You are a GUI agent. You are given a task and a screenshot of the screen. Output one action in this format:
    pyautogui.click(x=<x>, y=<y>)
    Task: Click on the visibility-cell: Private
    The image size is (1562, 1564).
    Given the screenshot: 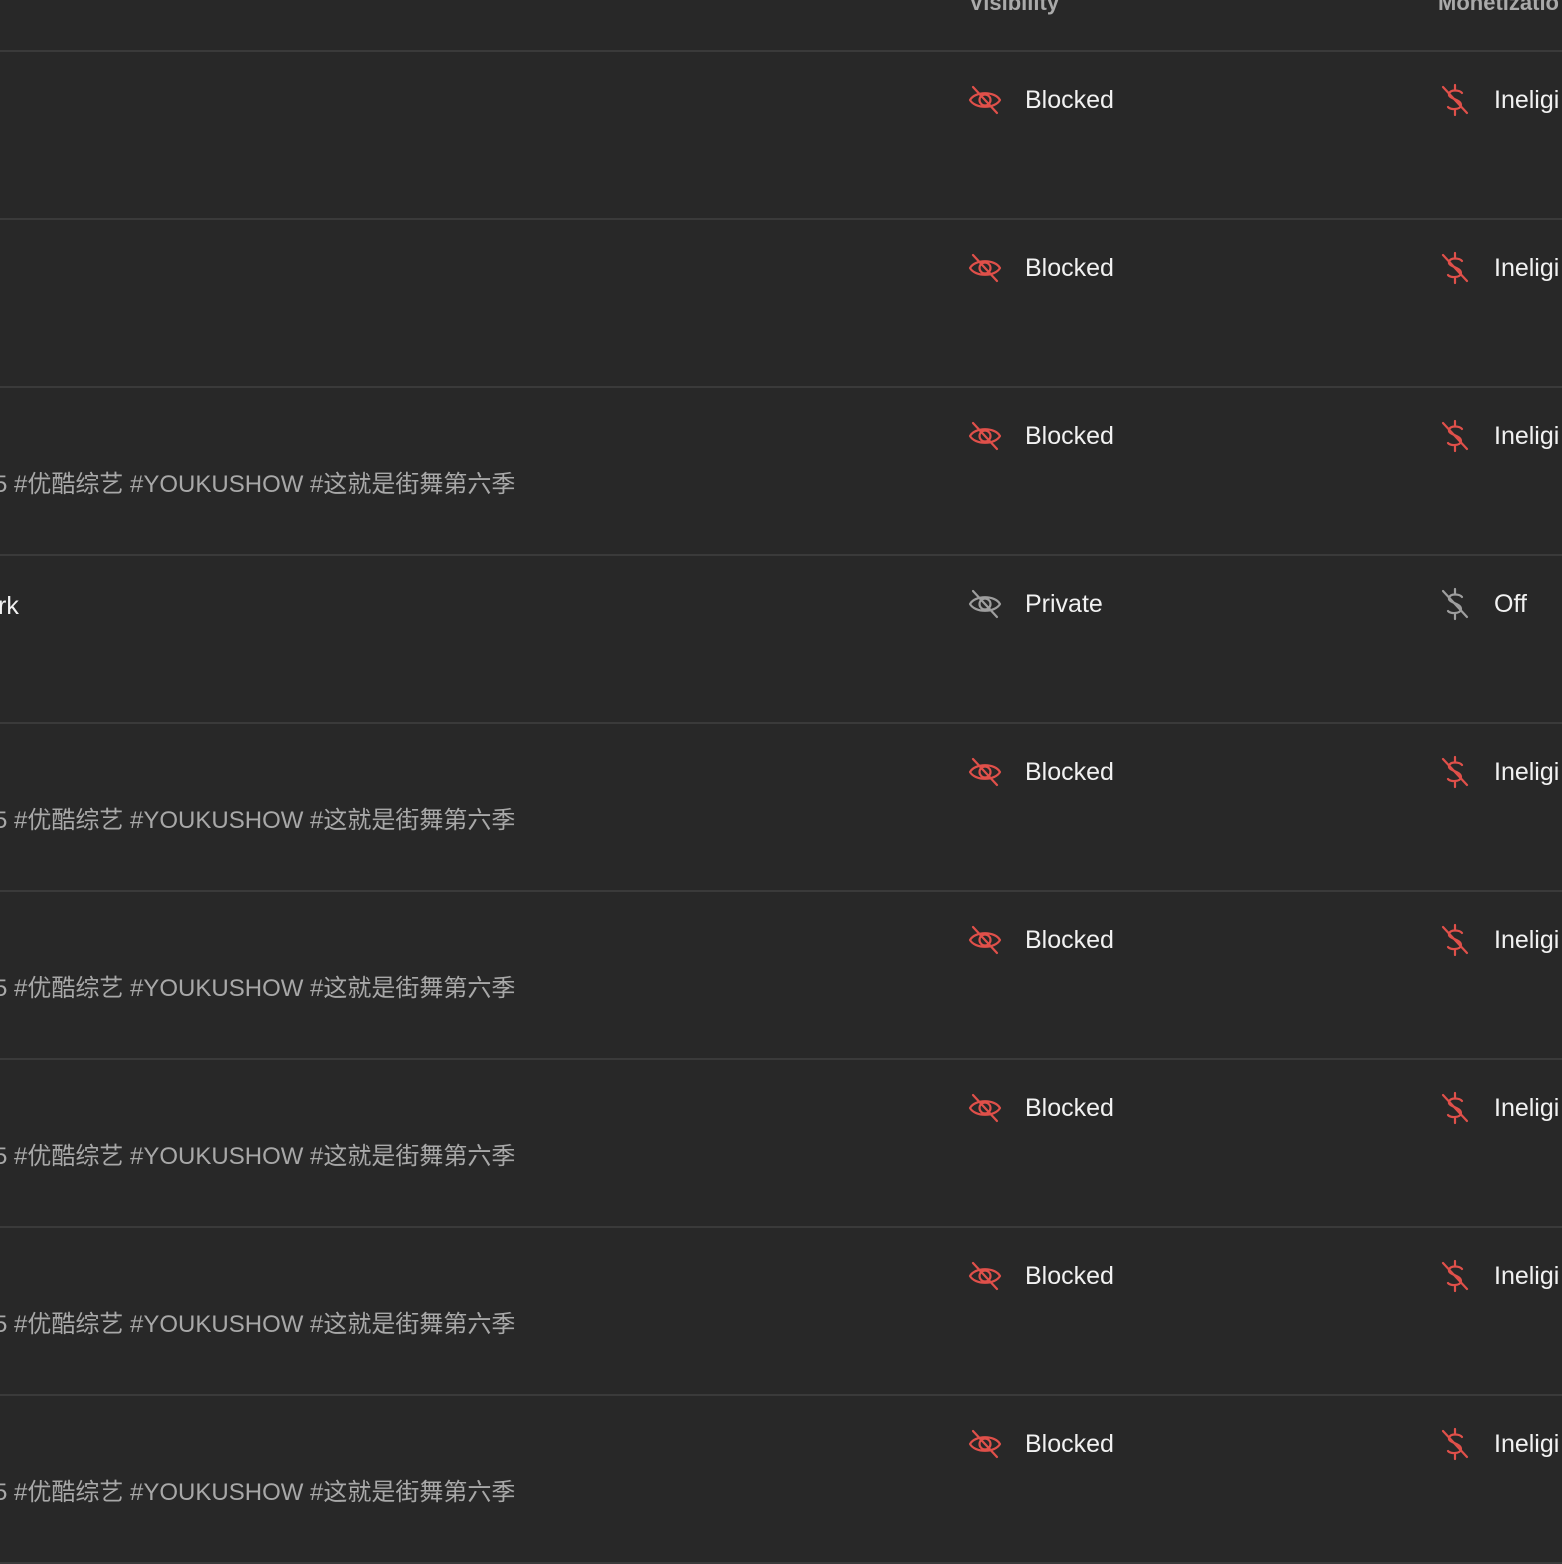 What is the action you would take?
    pyautogui.click(x=1035, y=604)
    